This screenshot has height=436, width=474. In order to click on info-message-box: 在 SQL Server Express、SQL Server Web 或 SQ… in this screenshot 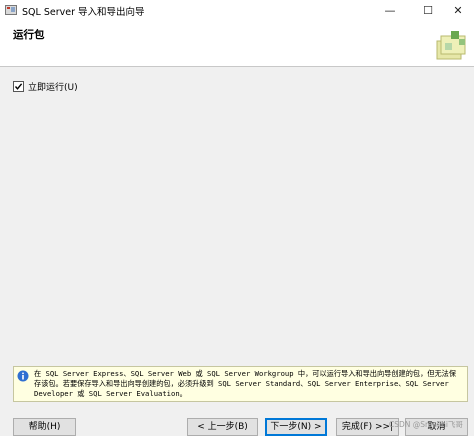, I will do `click(240, 384)`.